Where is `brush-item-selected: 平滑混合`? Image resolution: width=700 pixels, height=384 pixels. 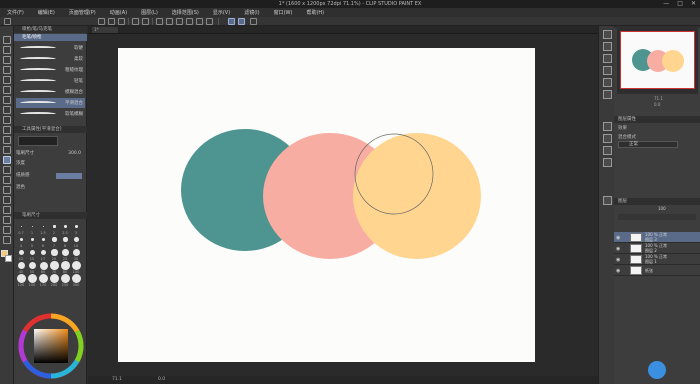
brush-item-selected: 平滑混合 is located at coordinates (50, 103).